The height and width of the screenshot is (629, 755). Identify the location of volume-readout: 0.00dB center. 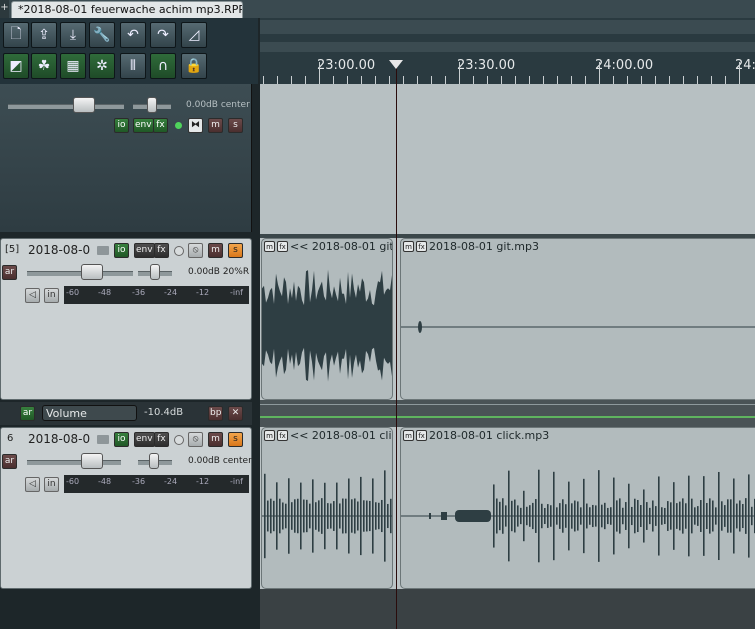
(220, 461).